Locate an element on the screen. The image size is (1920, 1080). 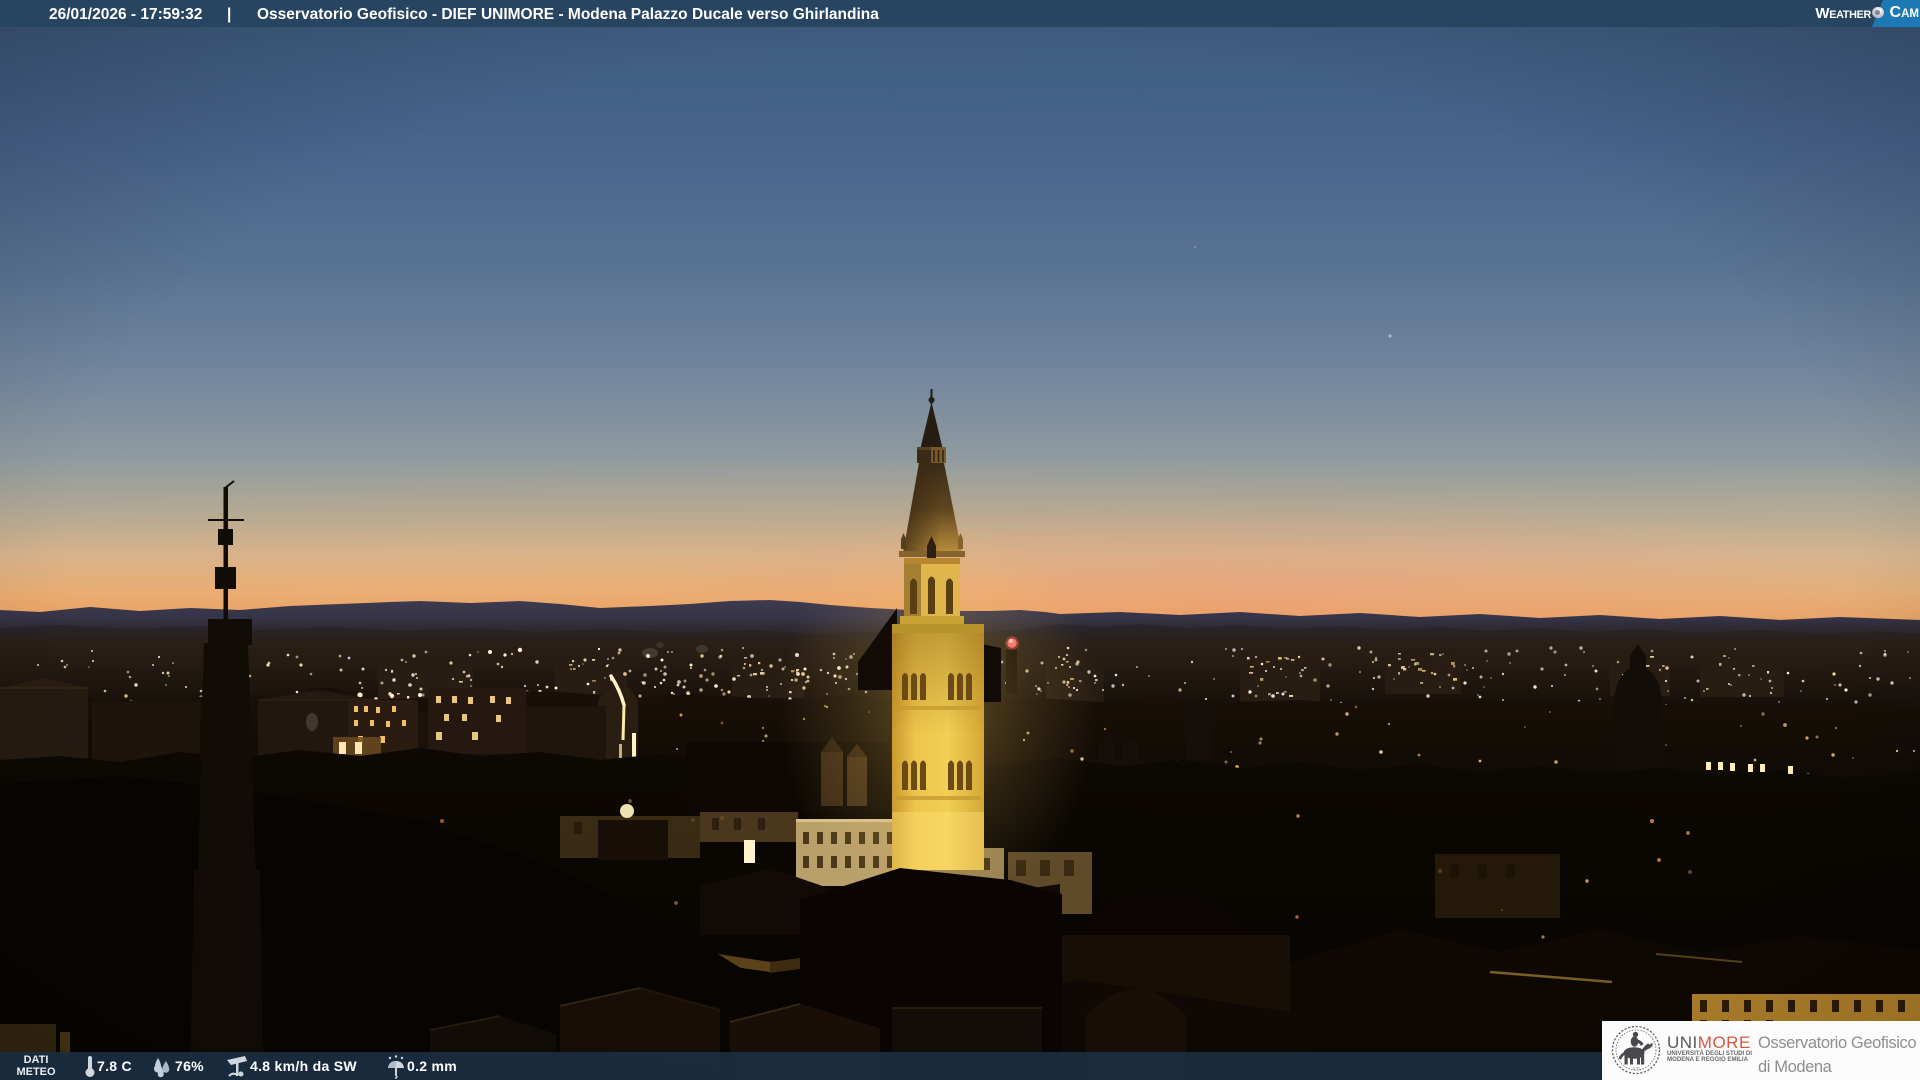
svg-text: 1175 is located at coordinates (1636, 1069).